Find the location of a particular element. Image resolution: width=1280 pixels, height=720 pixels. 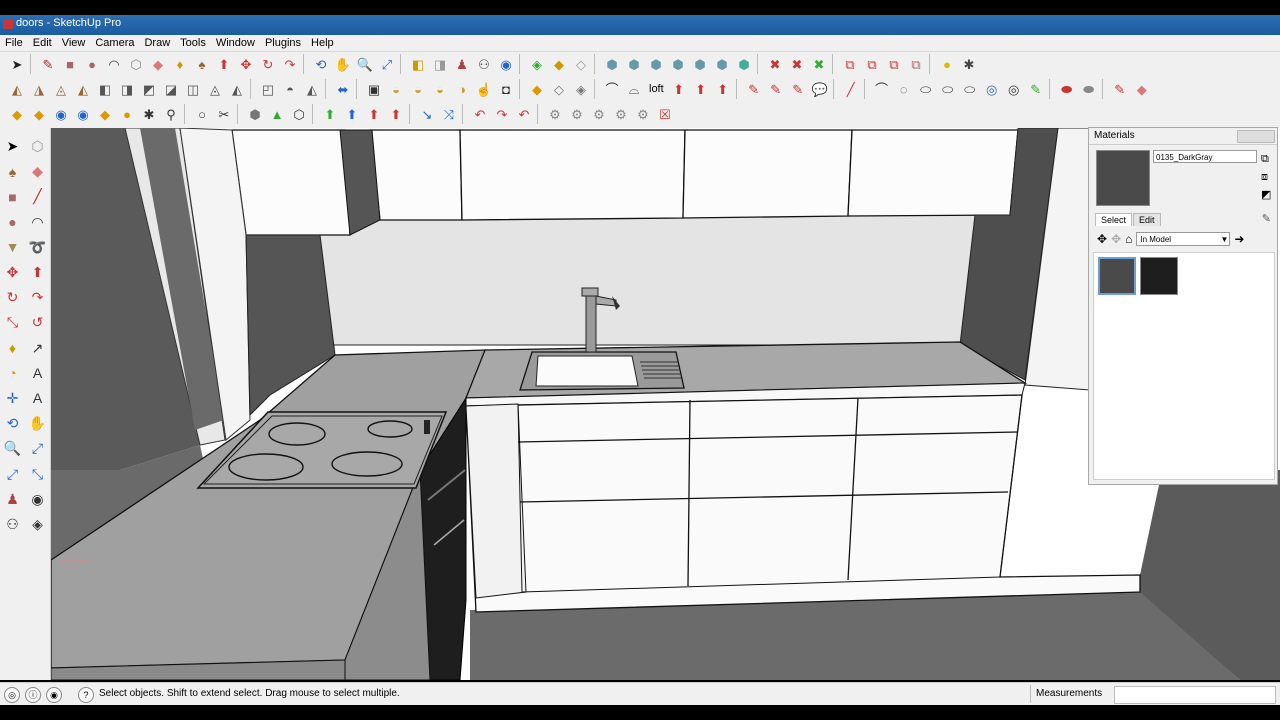

line-red-icon: ╱ is located at coordinates (851, 89).